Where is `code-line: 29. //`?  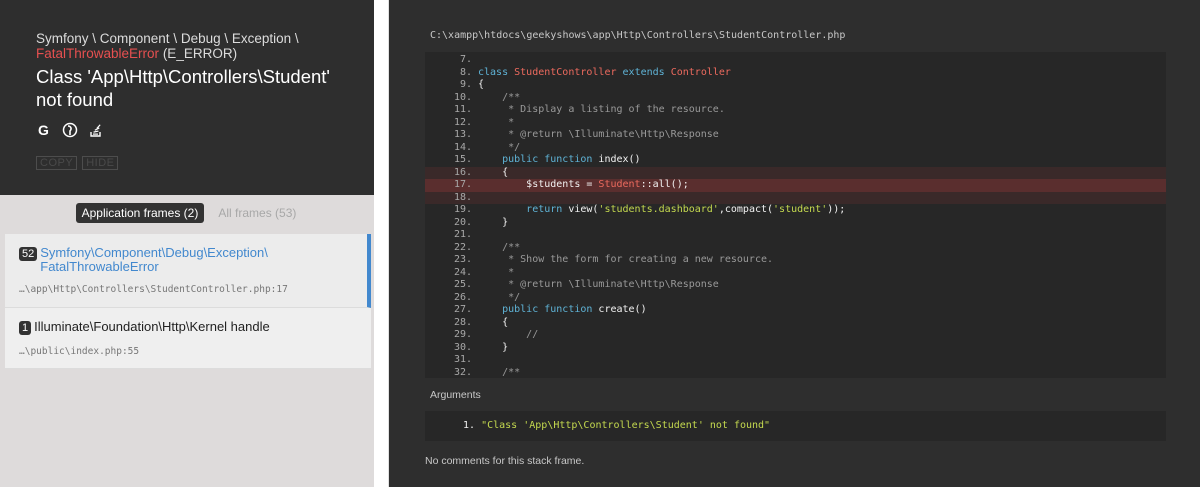
code-line: 29. // is located at coordinates (795, 335).